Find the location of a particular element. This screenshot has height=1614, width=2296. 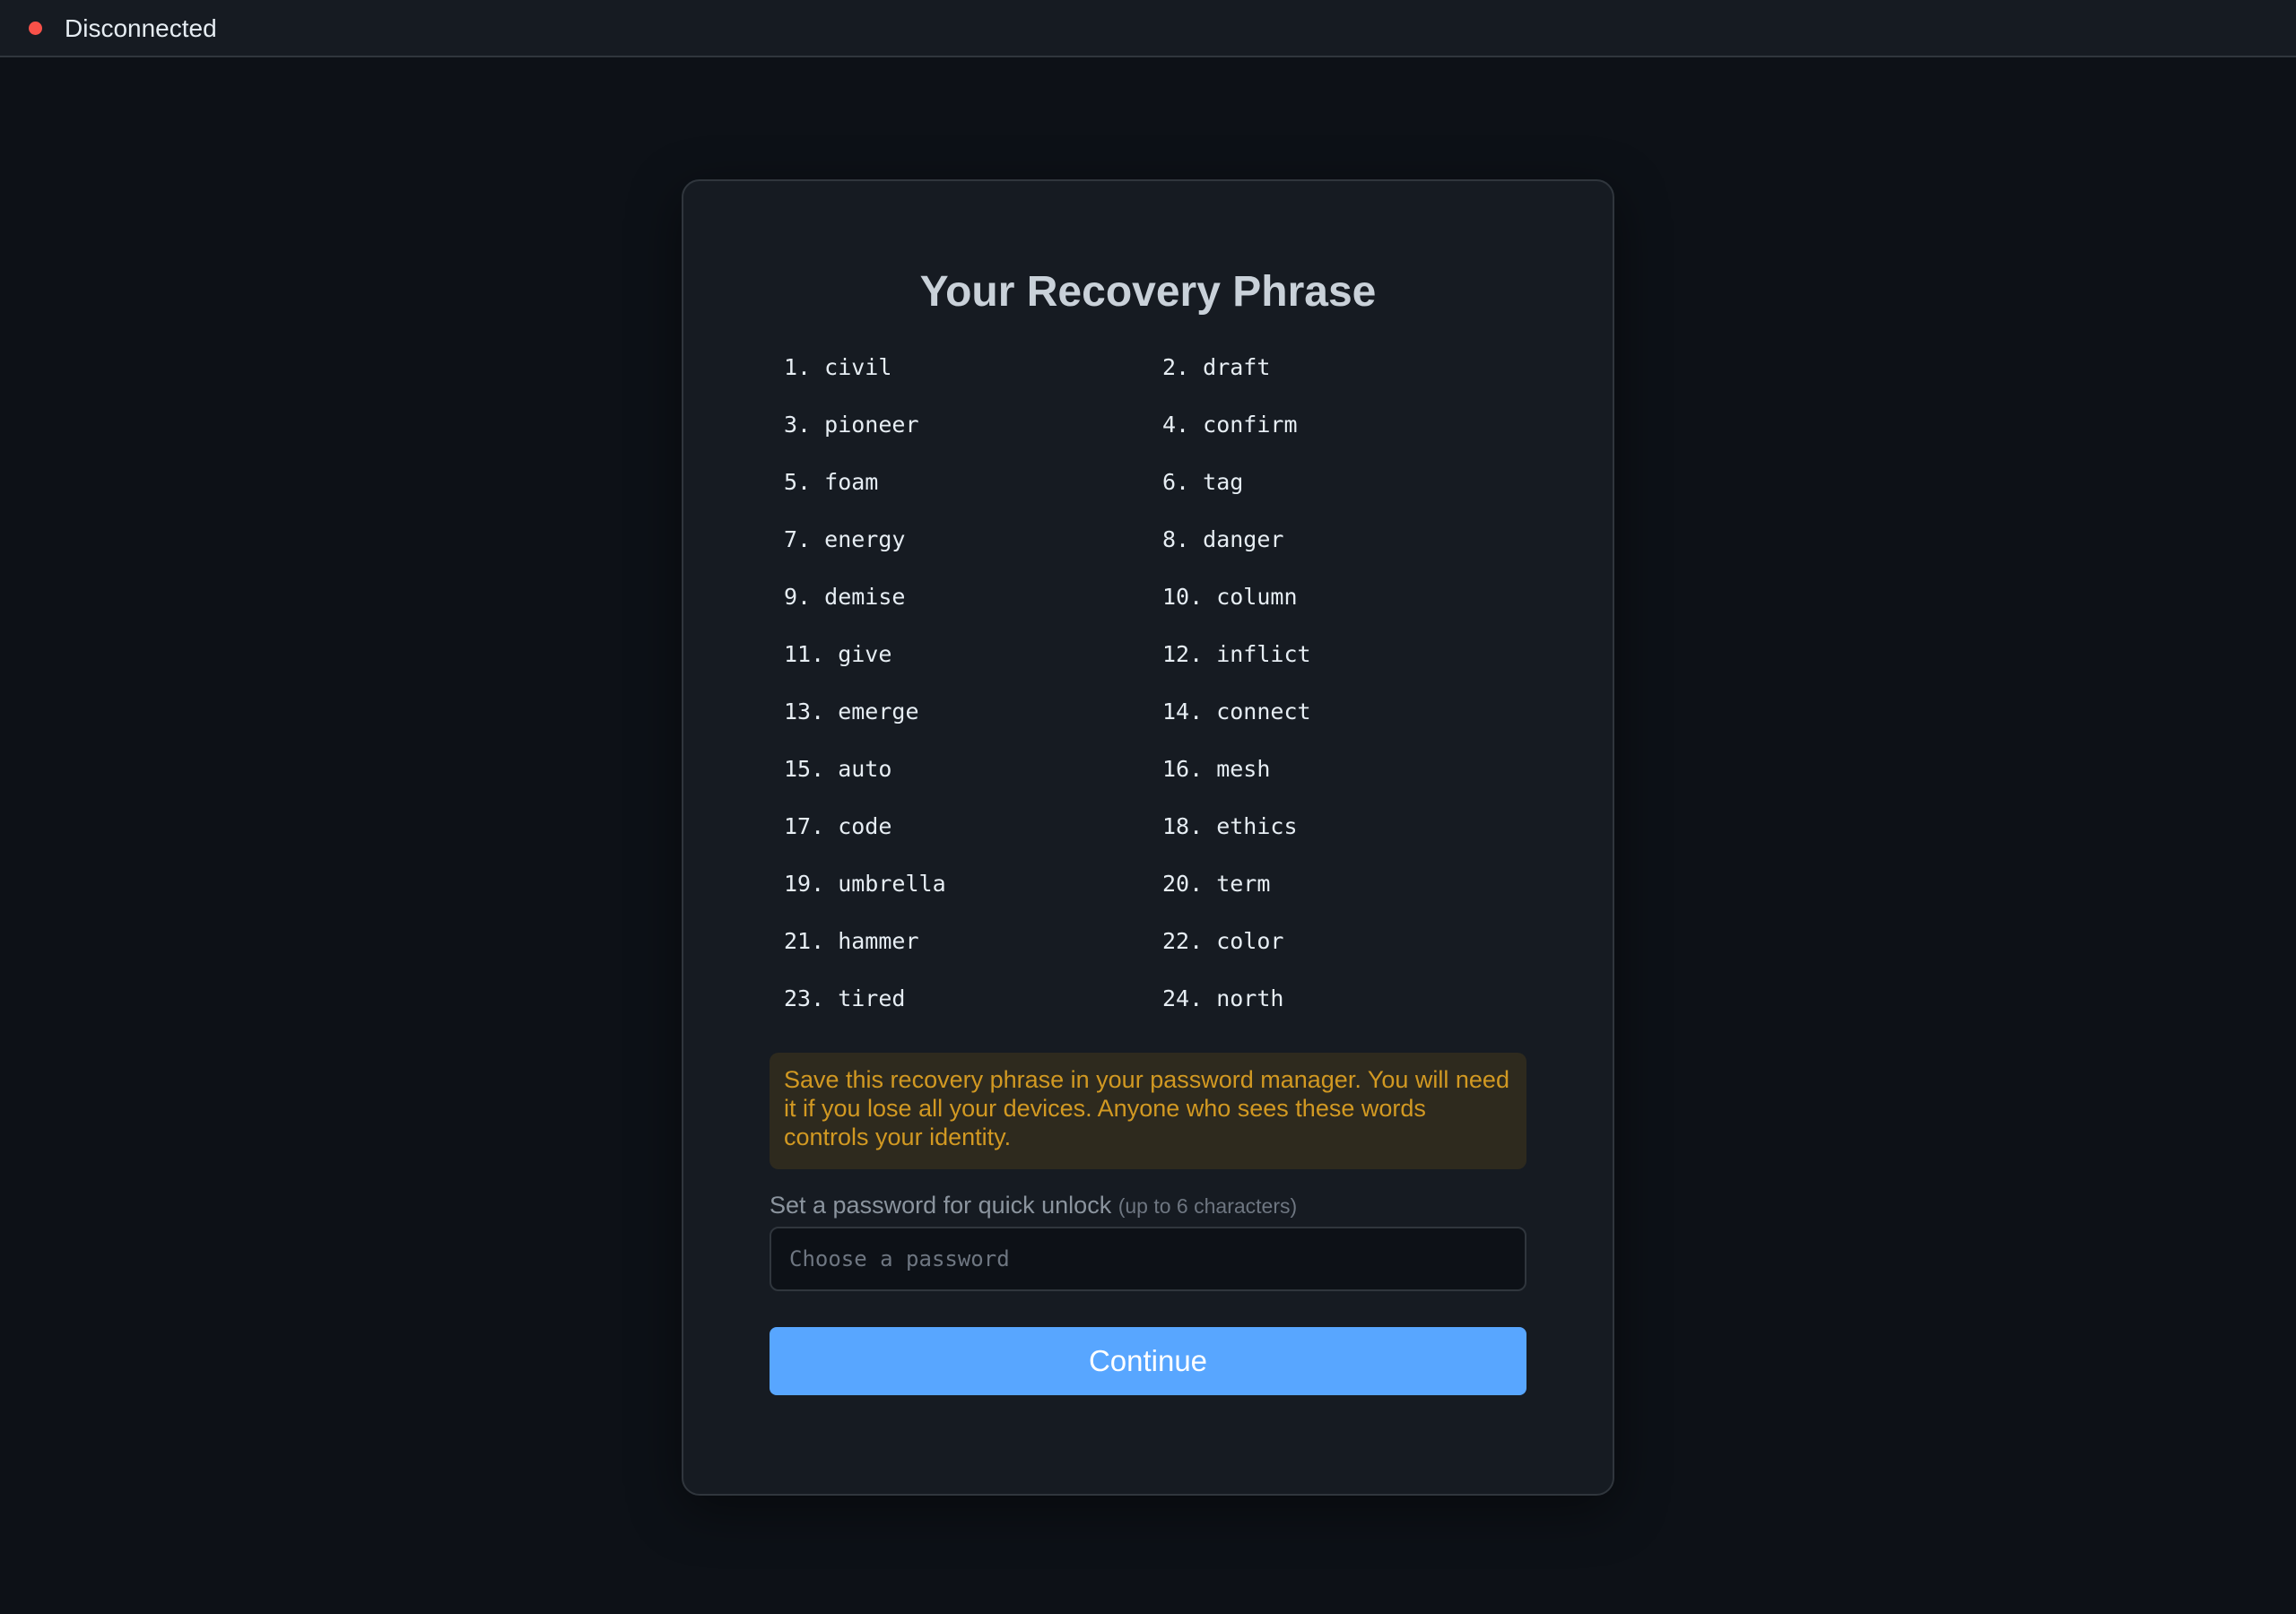

password-input is located at coordinates (1148, 1259).